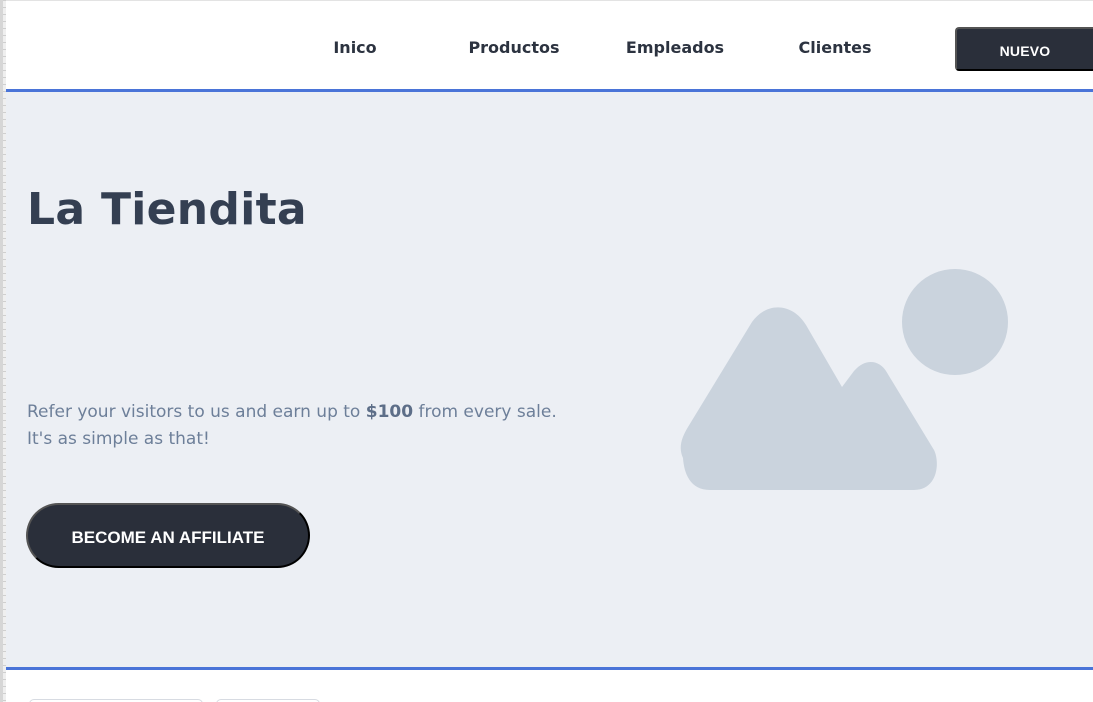 This screenshot has height=702, width=1093. I want to click on top-navbar: Inico Productos Empleados Clientes NUEVO, so click(549, 46).